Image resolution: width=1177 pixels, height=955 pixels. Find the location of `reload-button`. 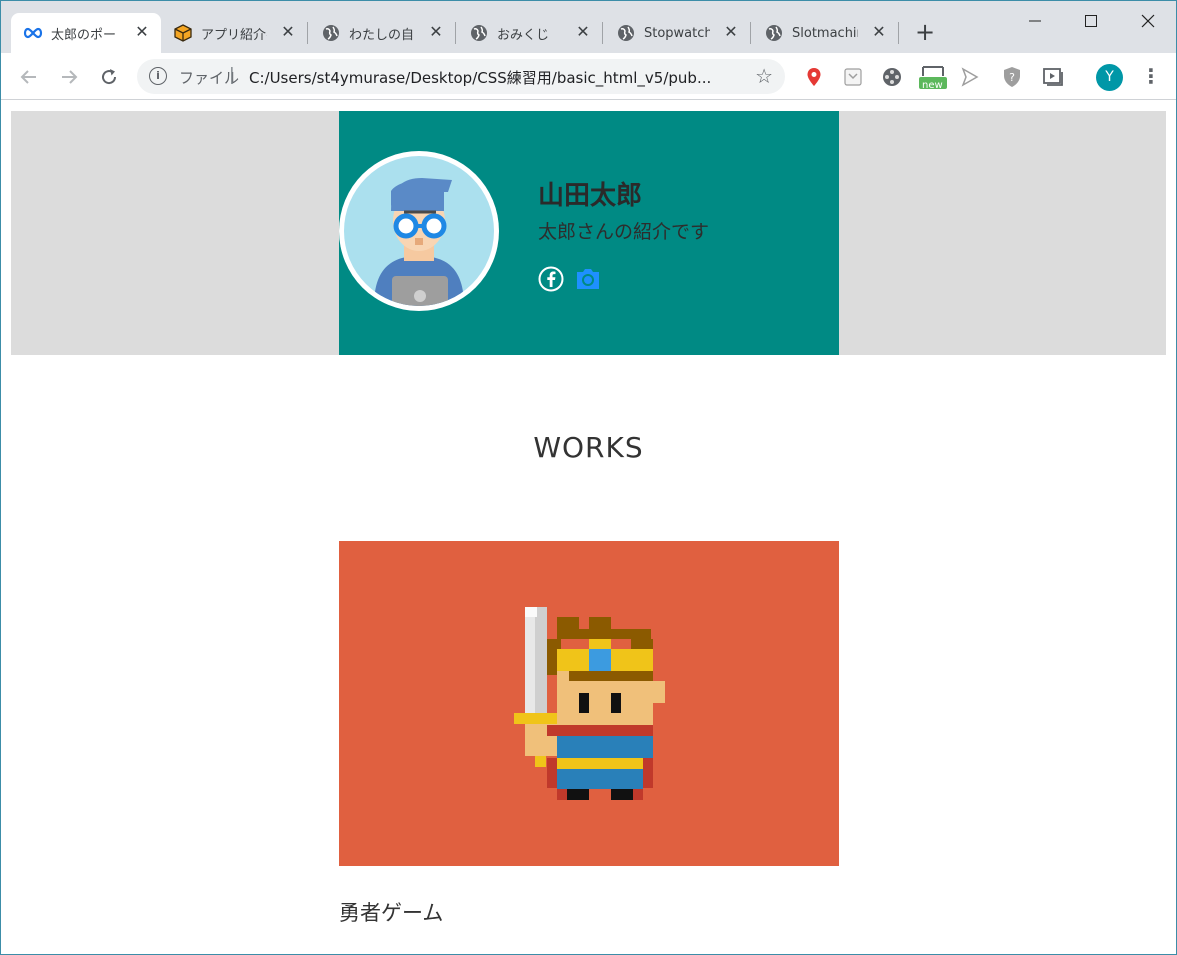

reload-button is located at coordinates (109, 77).